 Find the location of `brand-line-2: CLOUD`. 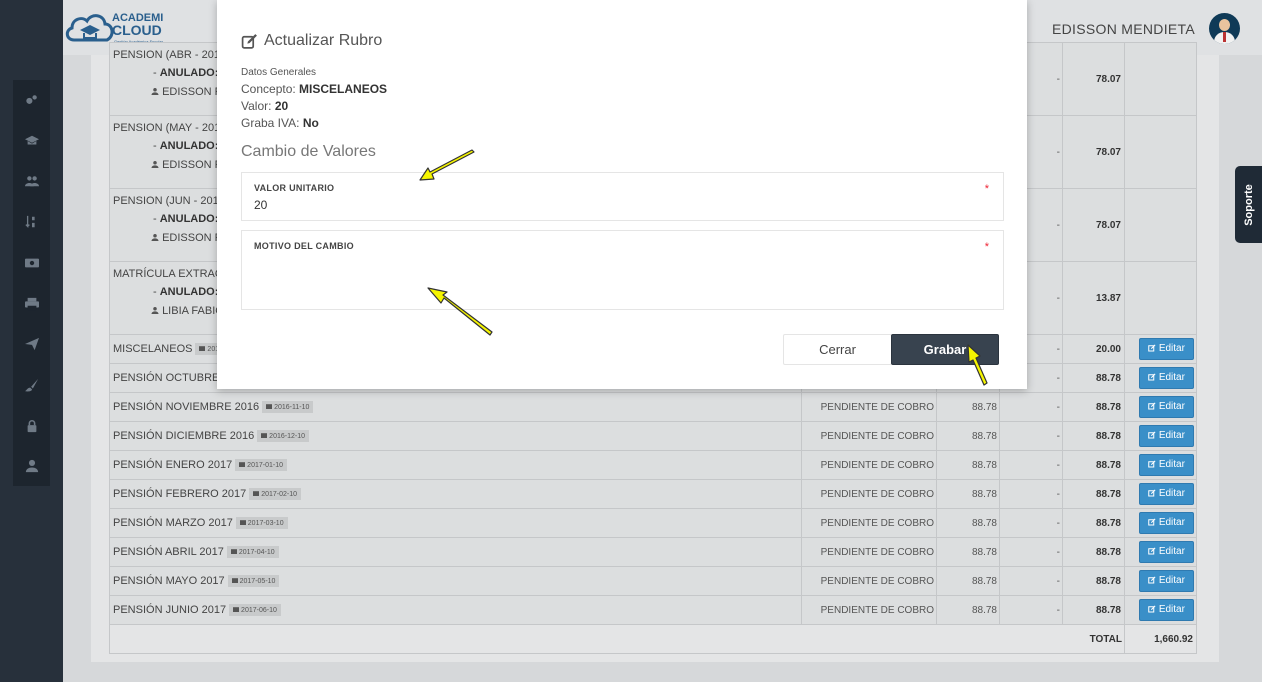

brand-line-2: CLOUD is located at coordinates (137, 30).